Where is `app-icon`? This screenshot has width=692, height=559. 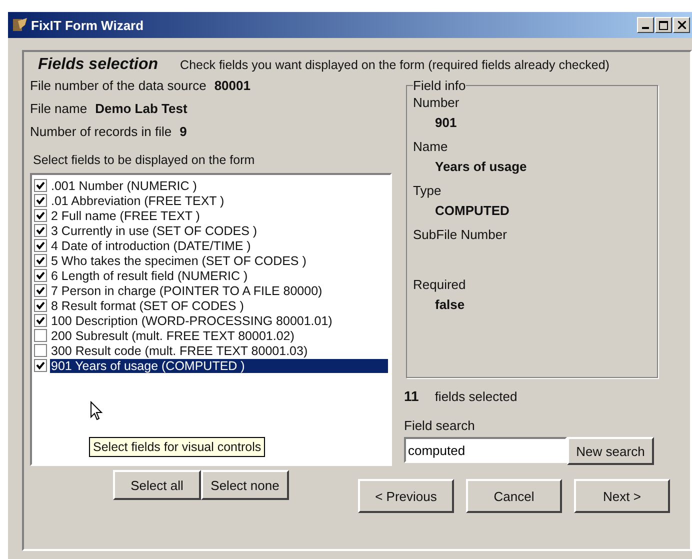 app-icon is located at coordinates (20, 25).